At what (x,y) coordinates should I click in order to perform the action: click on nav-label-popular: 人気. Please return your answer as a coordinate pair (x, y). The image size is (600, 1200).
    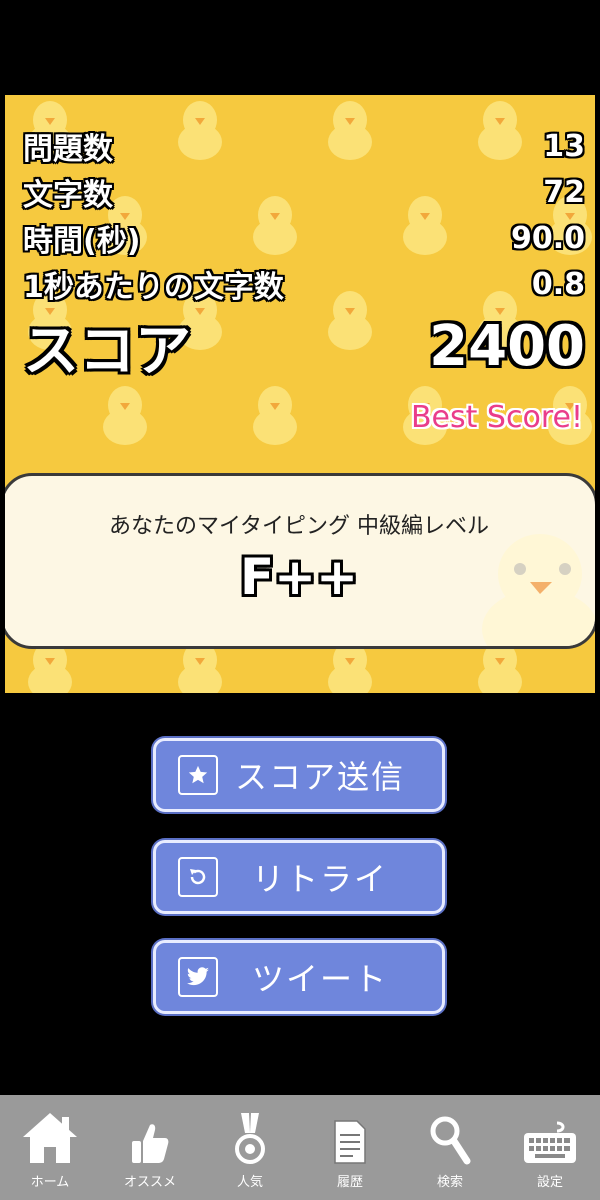
    Looking at the image, I should click on (249, 1182).